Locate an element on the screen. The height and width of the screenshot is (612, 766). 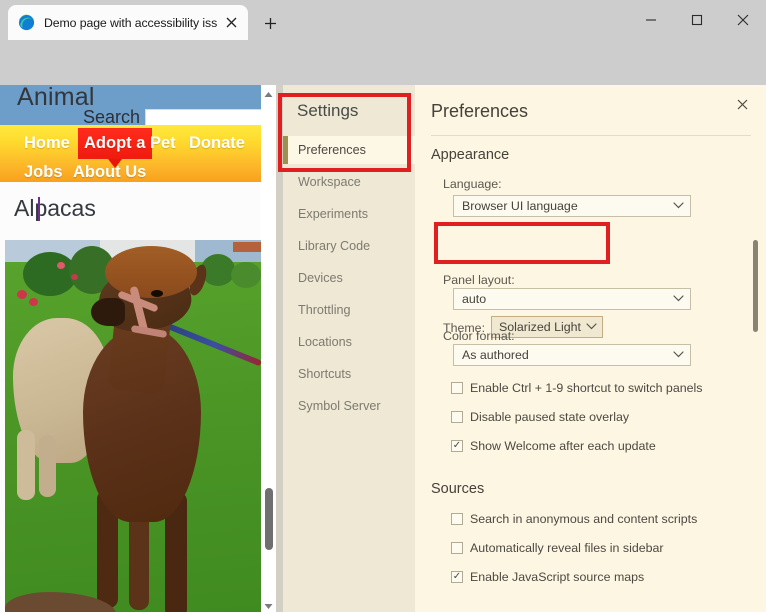
checkbox-disable-paused-overlay: Disable paused state overlay is located at coordinates (540, 417).